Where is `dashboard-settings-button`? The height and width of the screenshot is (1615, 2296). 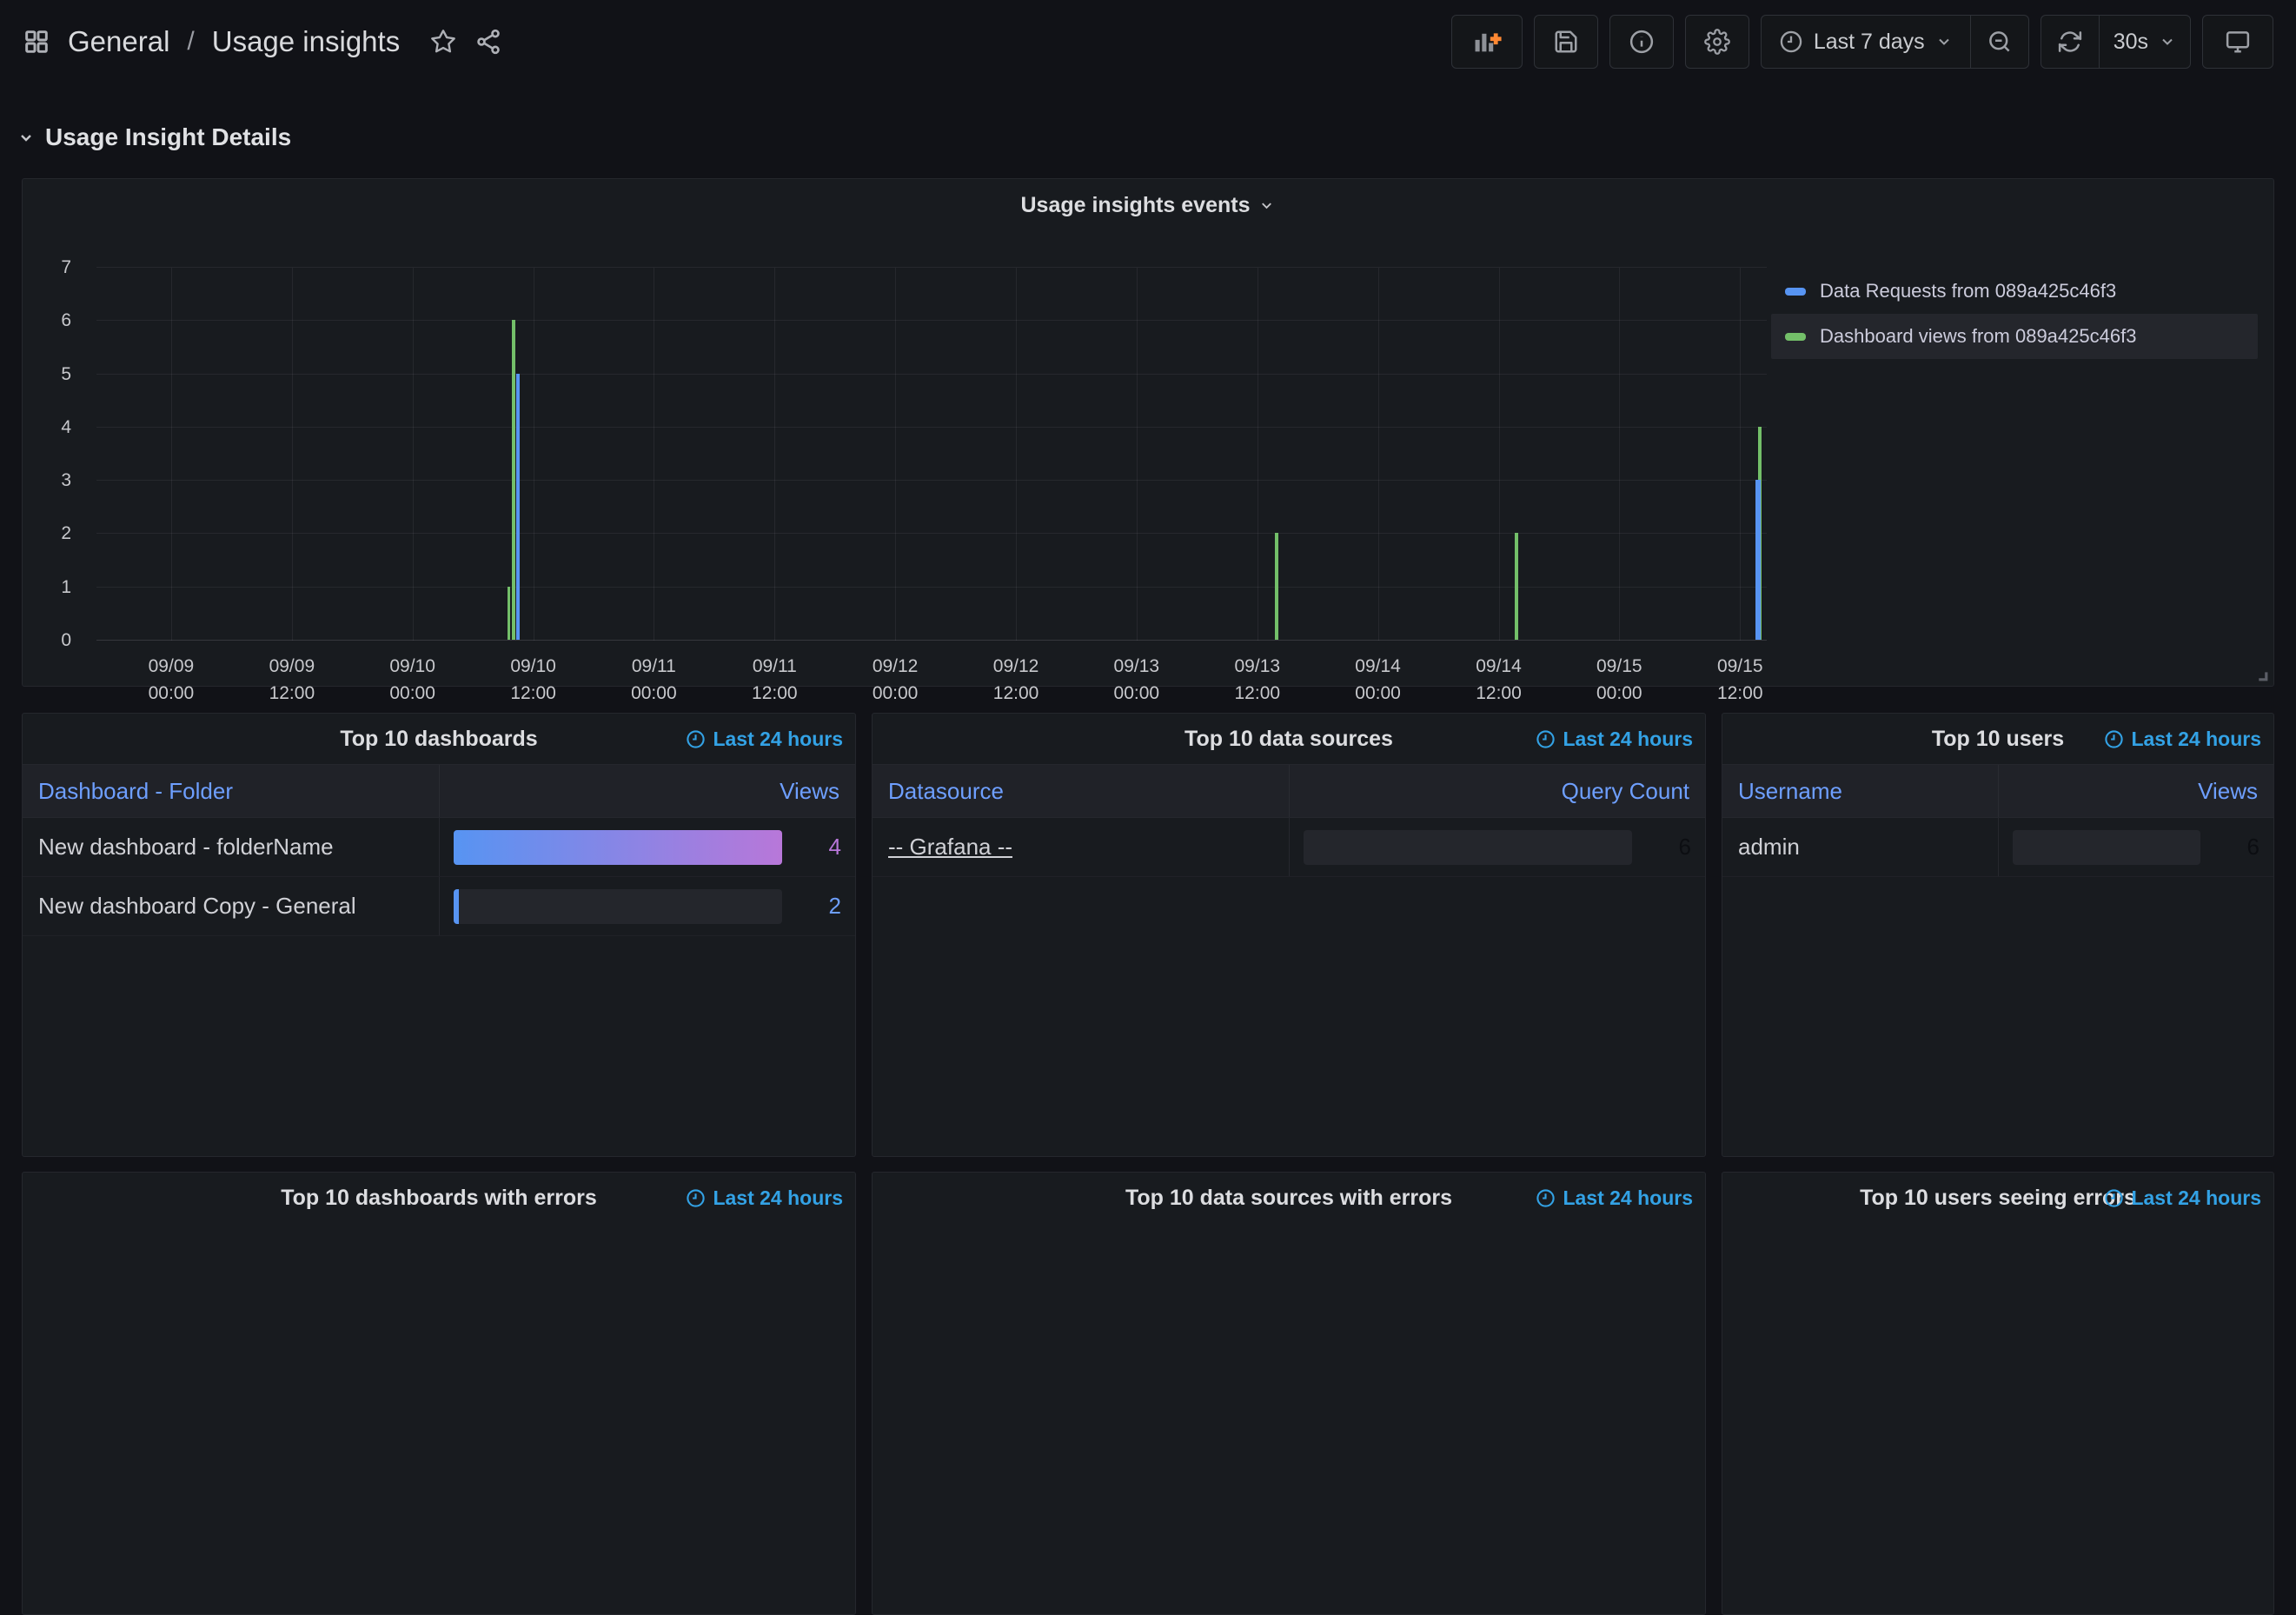
dashboard-settings-button is located at coordinates (1717, 42).